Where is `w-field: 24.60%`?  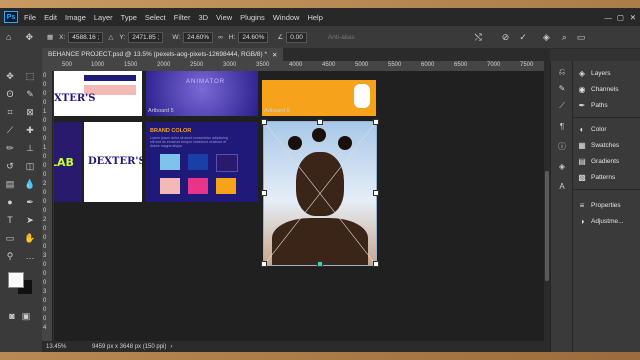
w-field: 24.60% is located at coordinates (198, 37).